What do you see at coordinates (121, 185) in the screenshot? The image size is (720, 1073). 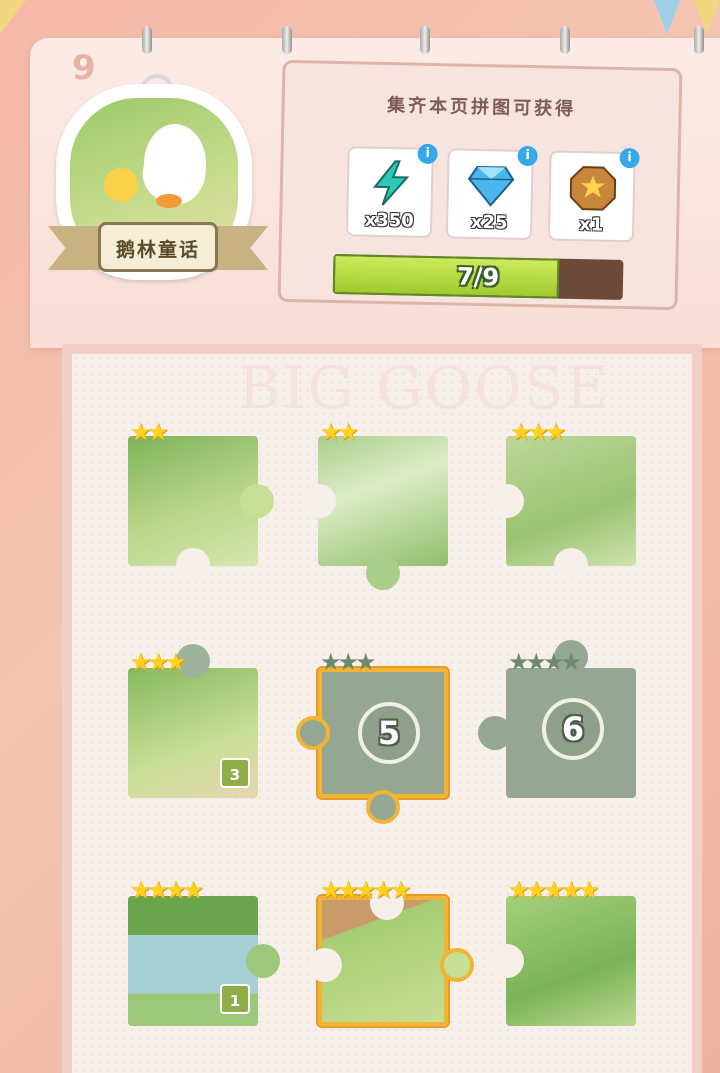 I see `chick-icon` at bounding box center [121, 185].